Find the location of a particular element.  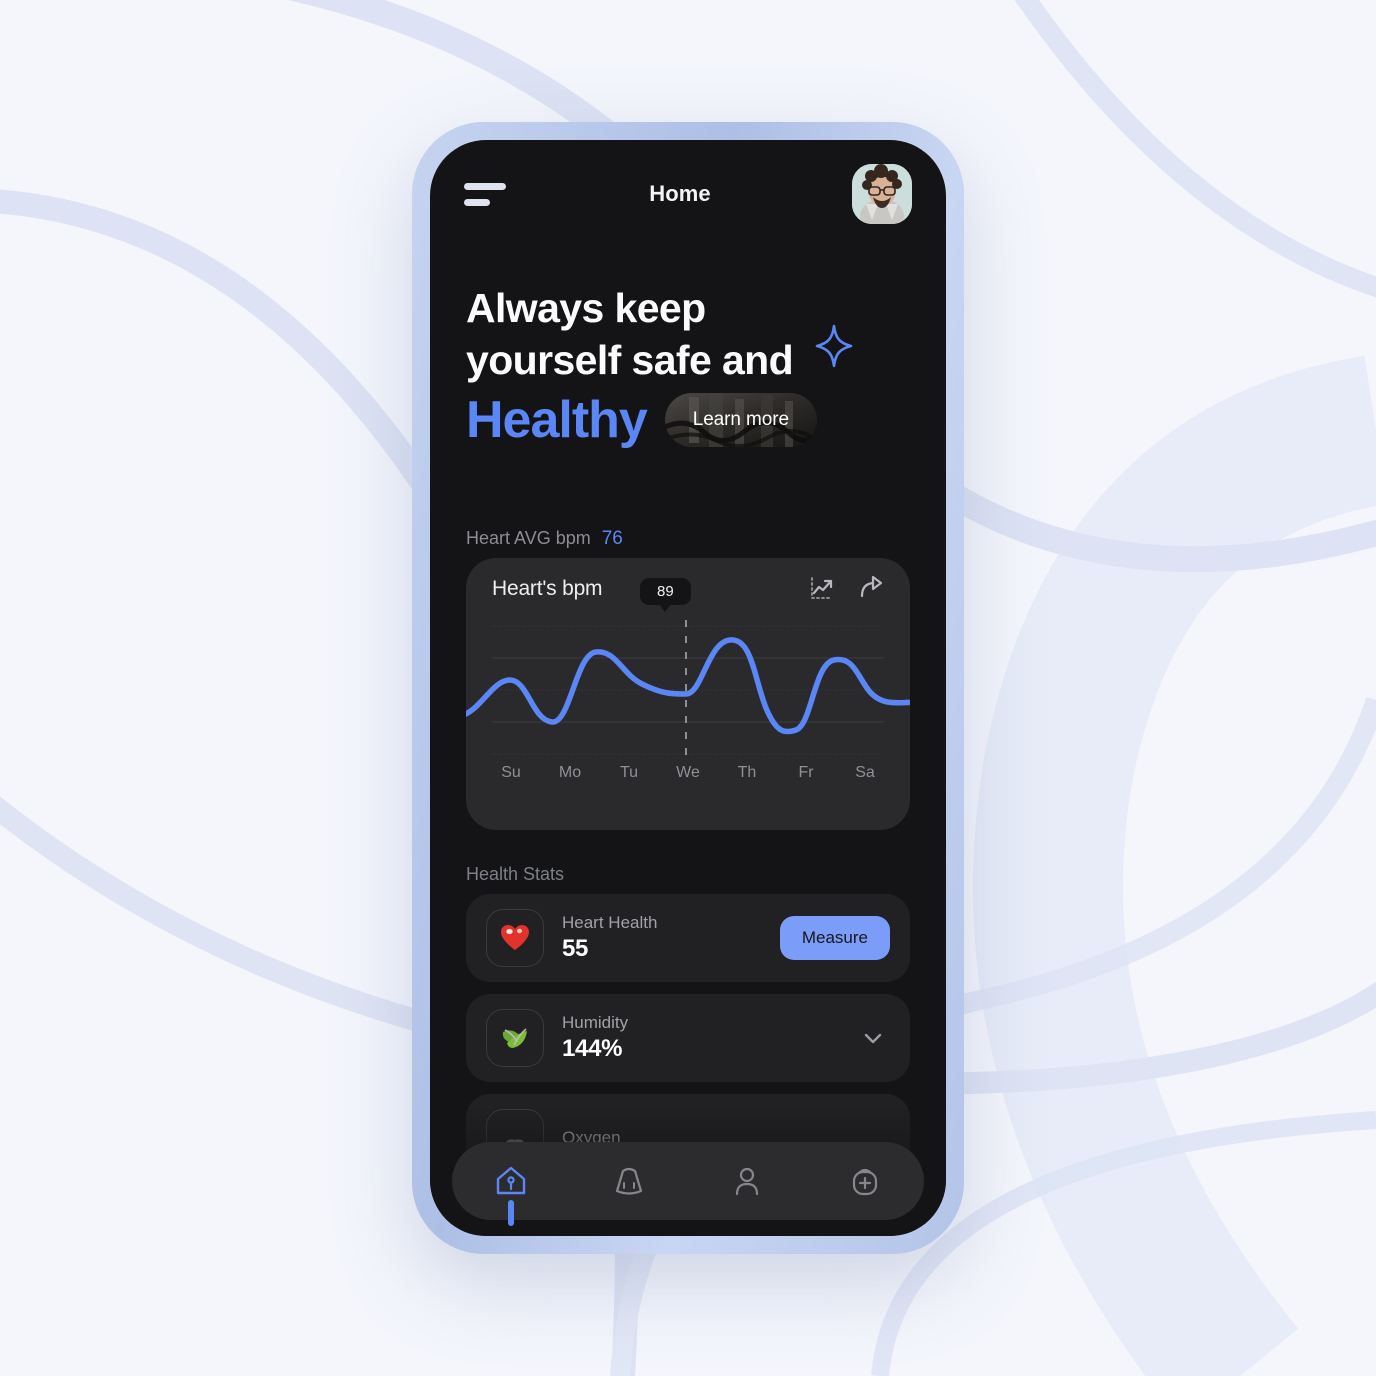

heart-bpm-chart-card: Heart's bpm 89 Su Mo Tu We Th Fr Sa is located at coordinates (688, 694).